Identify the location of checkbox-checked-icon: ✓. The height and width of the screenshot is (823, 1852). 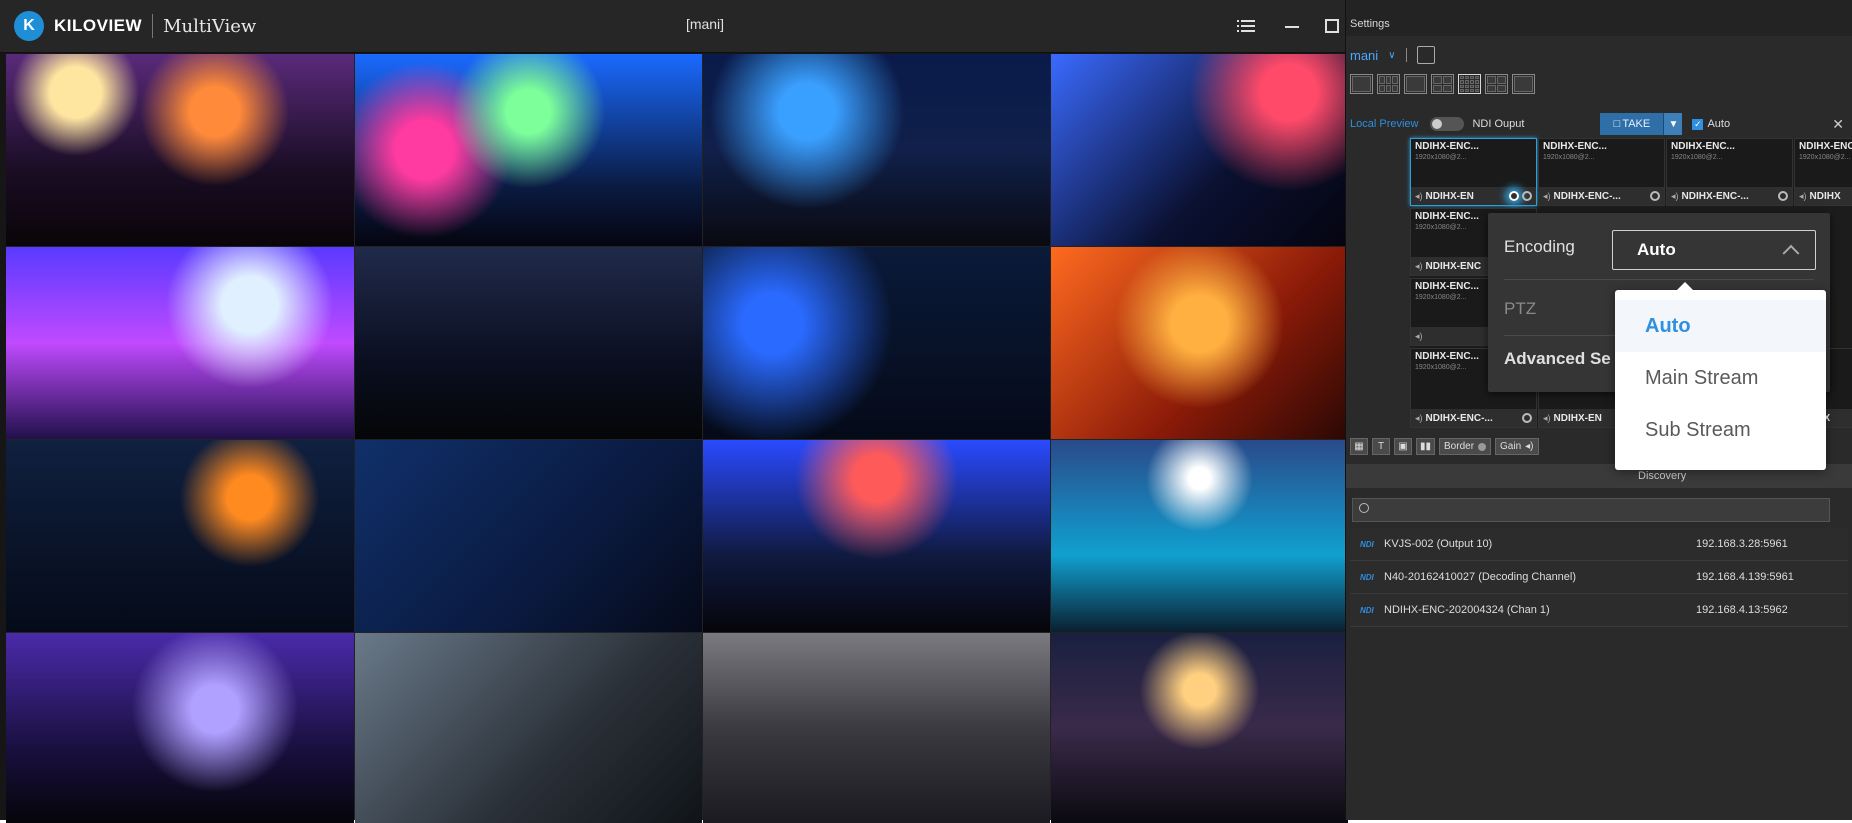
(1698, 124).